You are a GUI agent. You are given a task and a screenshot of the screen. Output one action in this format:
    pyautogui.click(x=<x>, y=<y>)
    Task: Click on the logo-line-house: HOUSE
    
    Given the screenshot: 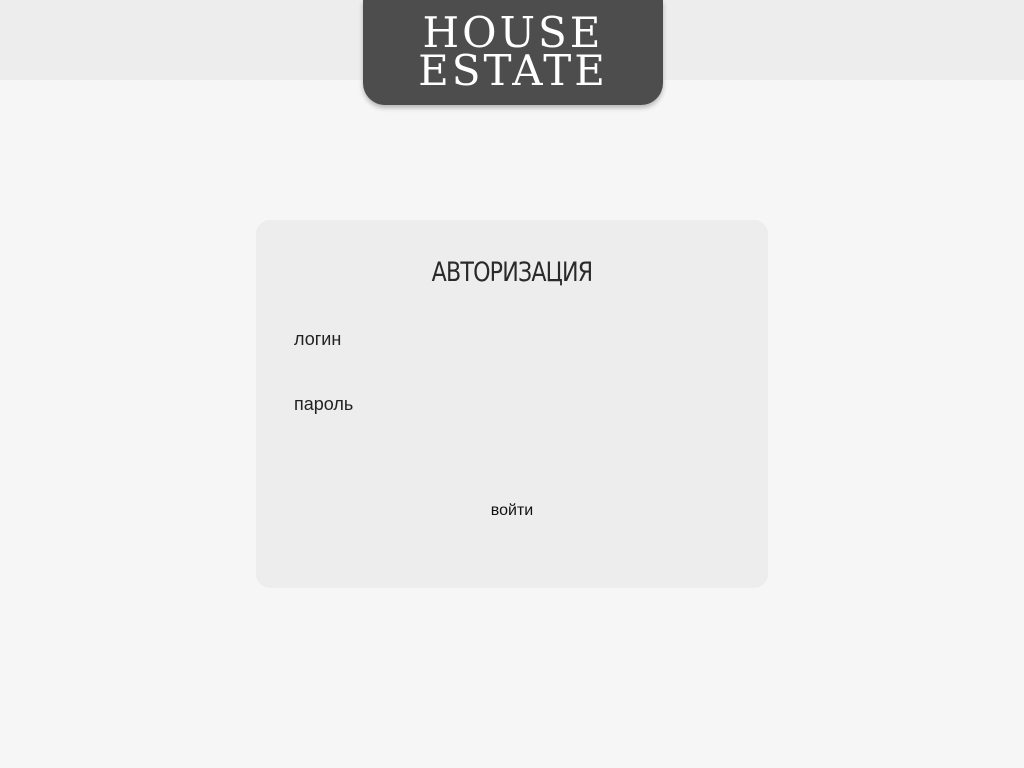 What is the action you would take?
    pyautogui.click(x=513, y=32)
    